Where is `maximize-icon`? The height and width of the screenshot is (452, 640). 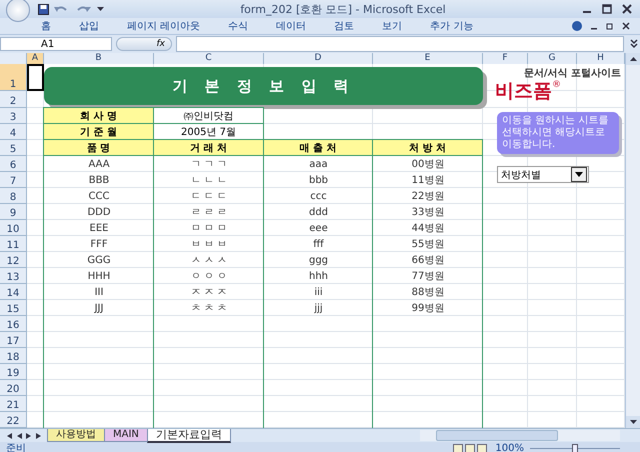
maximize-icon is located at coordinates (607, 9).